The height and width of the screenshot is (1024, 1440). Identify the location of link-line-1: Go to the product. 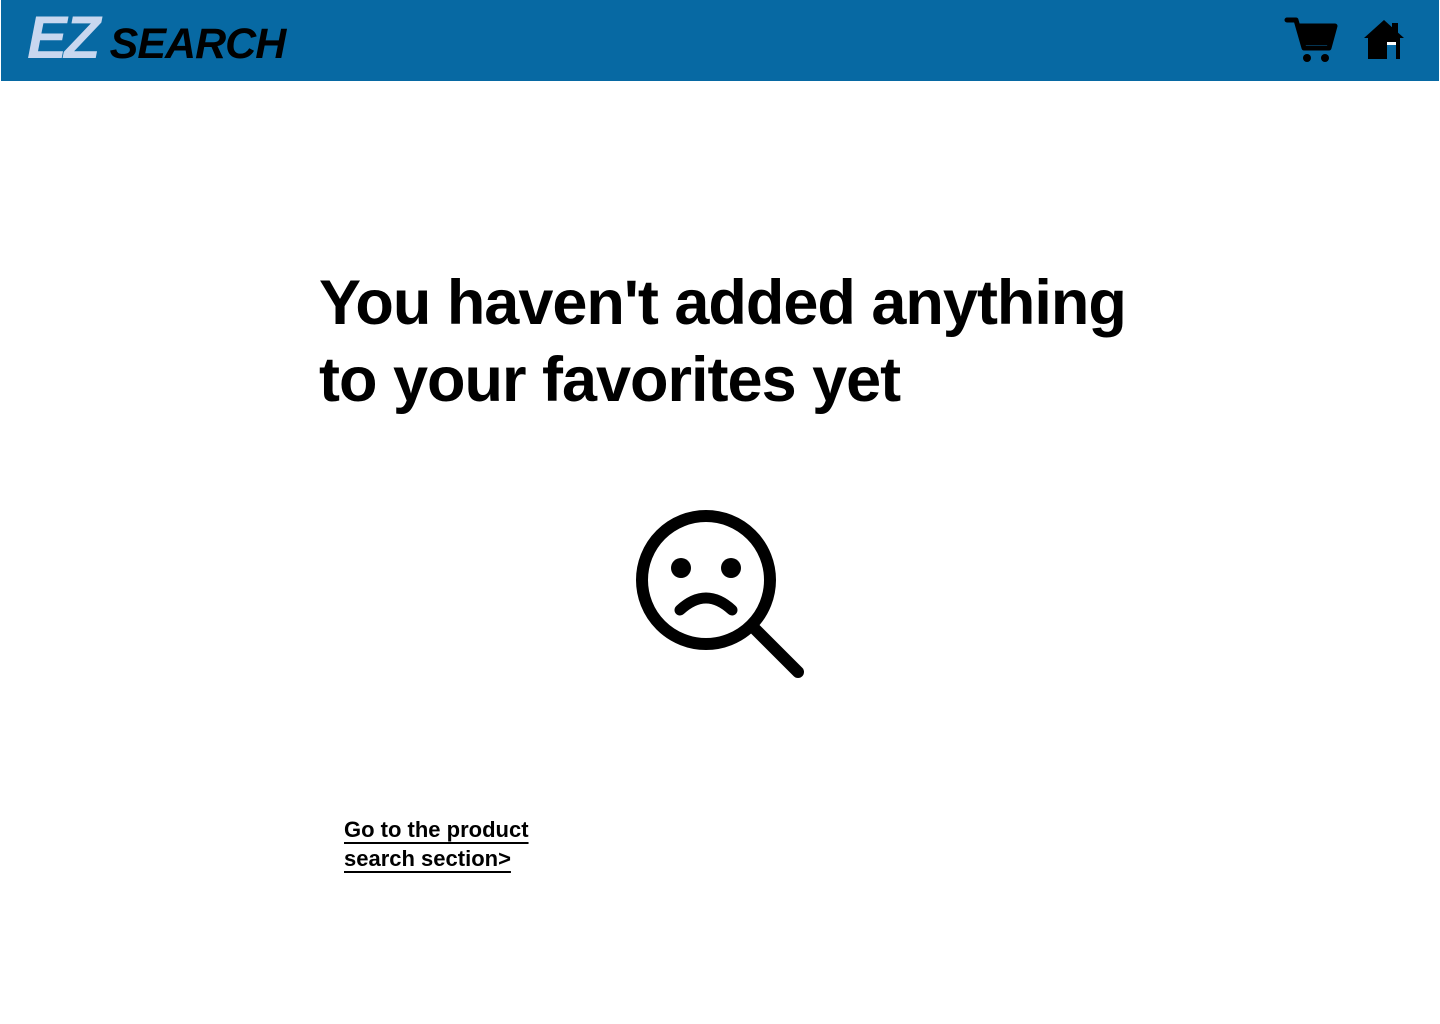
(436, 829).